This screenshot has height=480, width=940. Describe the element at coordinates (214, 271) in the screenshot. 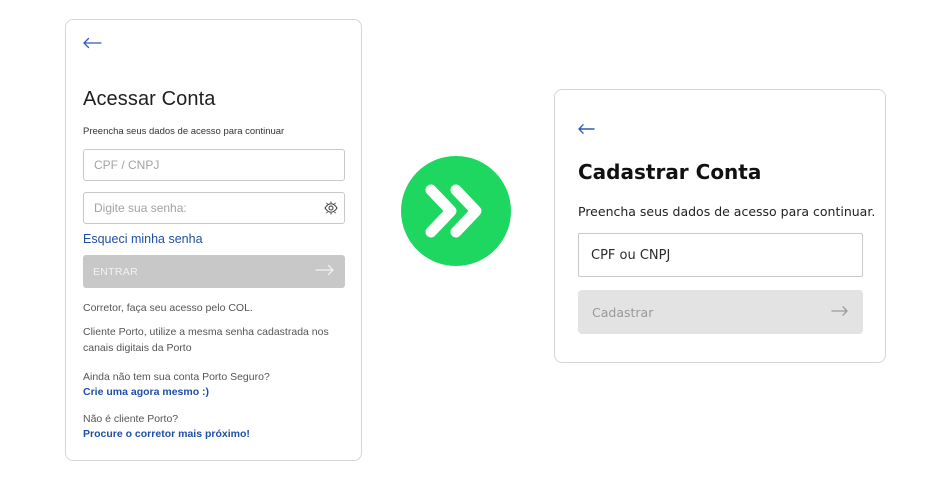

I see `login-submit-button: ENTRAR` at that location.